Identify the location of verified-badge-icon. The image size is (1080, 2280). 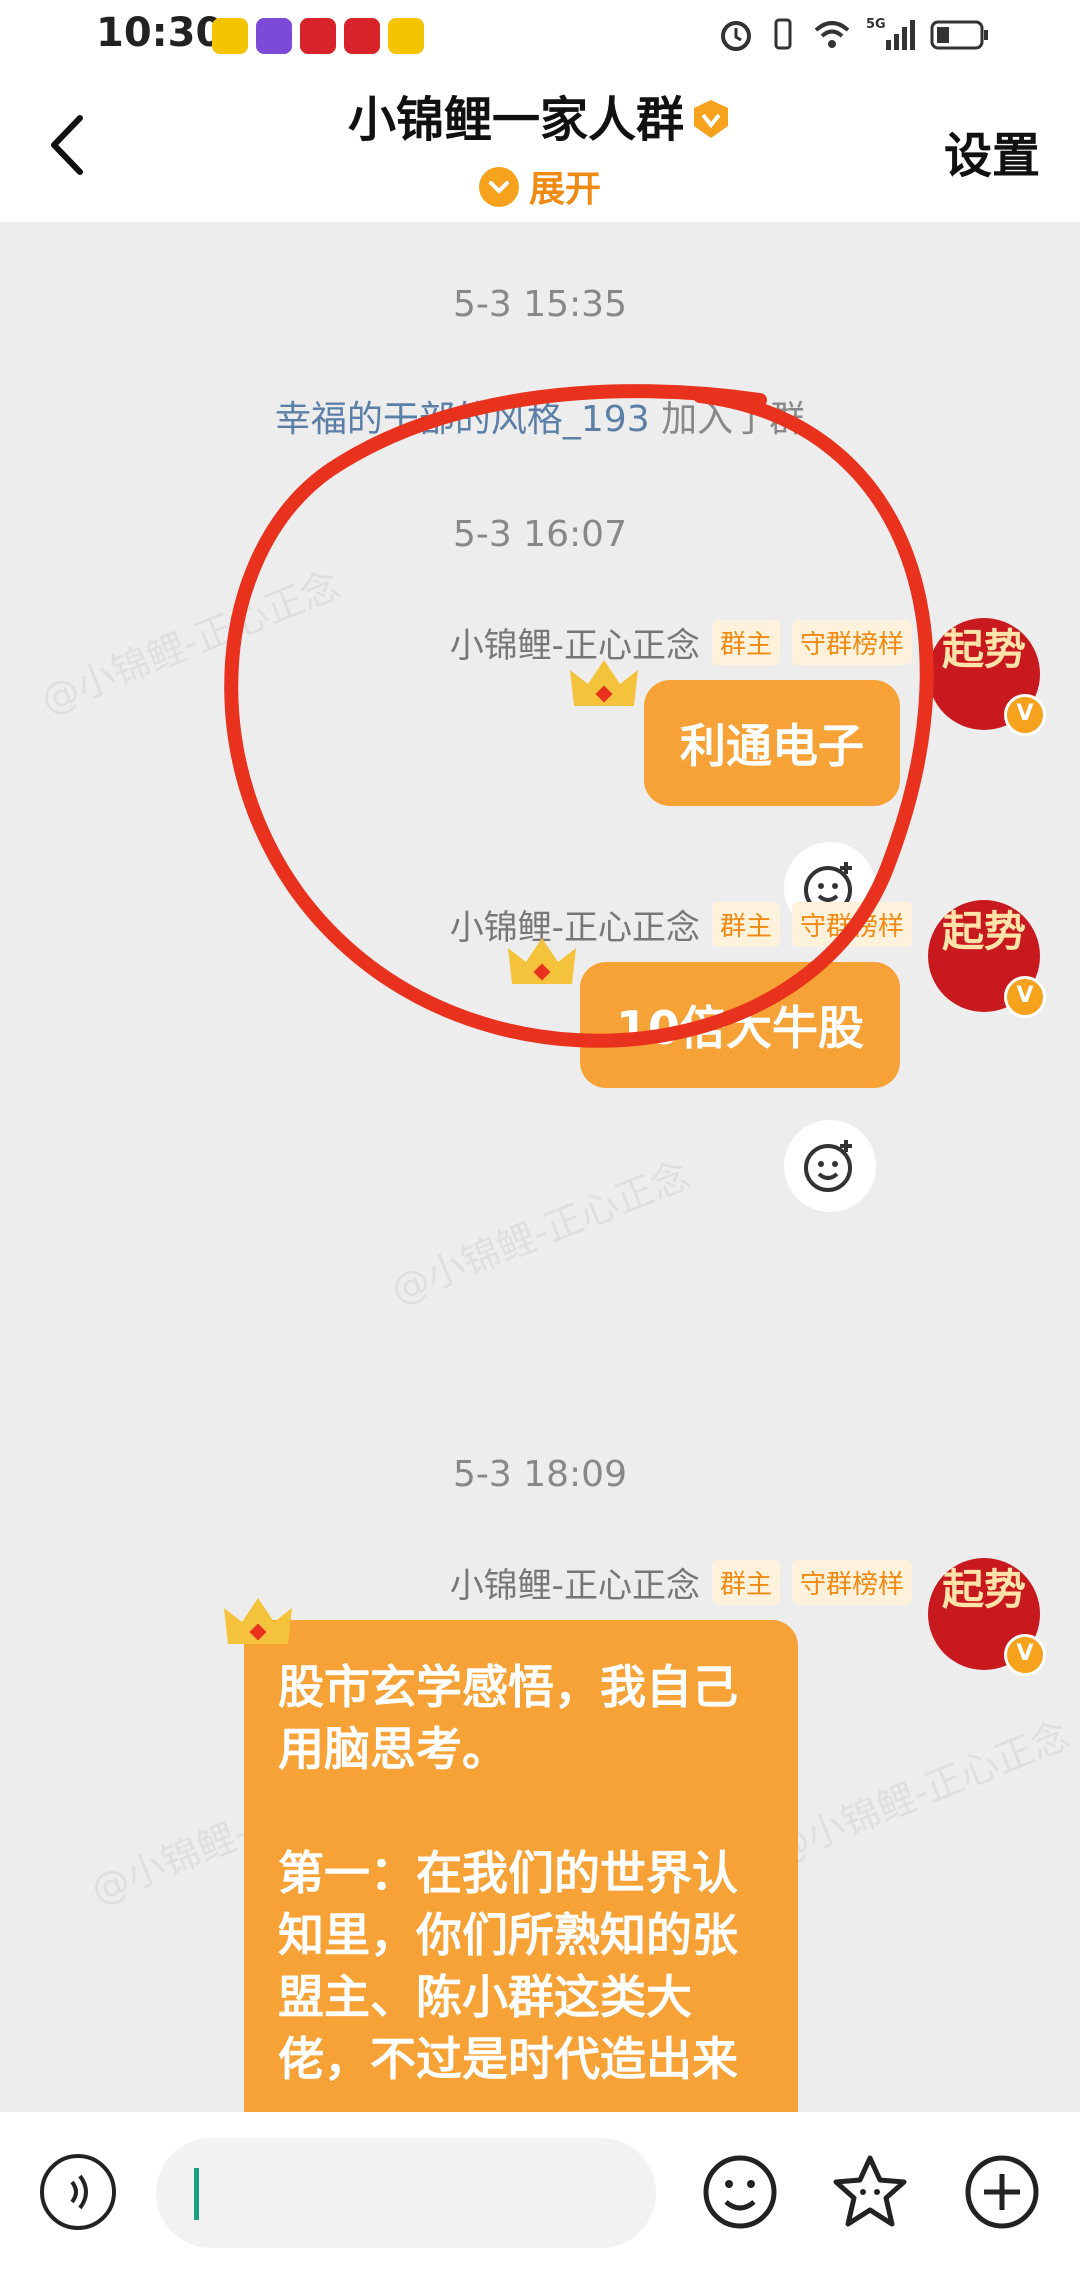
(711, 119).